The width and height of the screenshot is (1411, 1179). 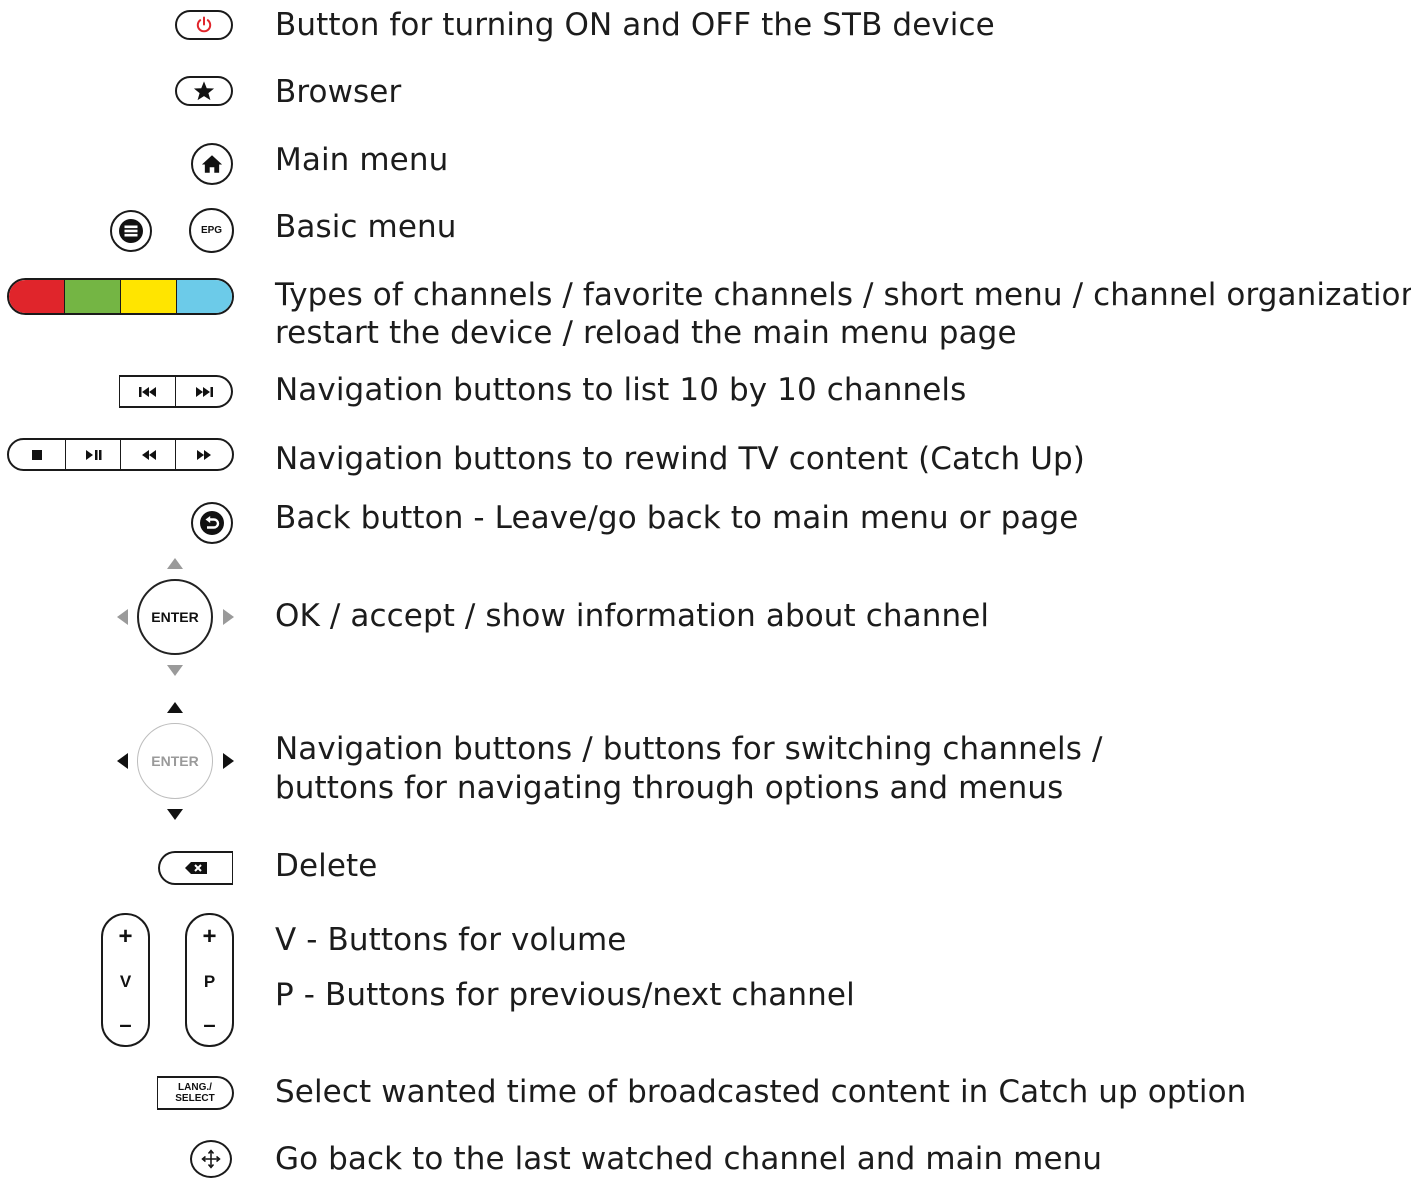 I want to click on home-icon, so click(x=212, y=164).